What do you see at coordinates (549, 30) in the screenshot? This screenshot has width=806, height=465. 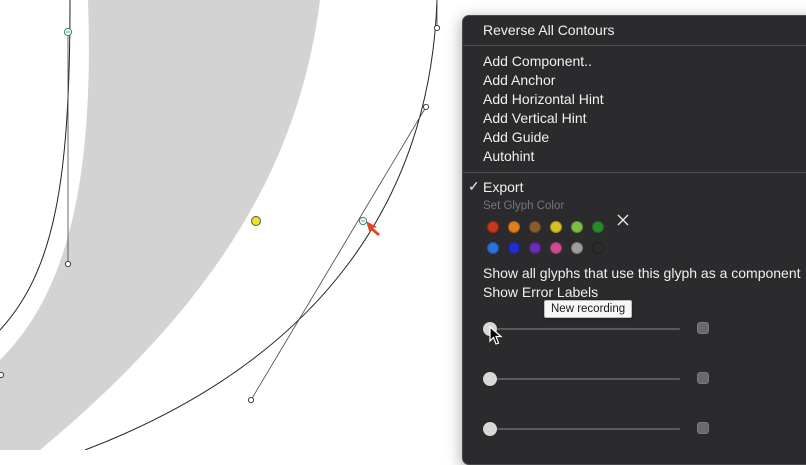 I see `menu-item-reverse-contours: Reverse All Contours` at bounding box center [549, 30].